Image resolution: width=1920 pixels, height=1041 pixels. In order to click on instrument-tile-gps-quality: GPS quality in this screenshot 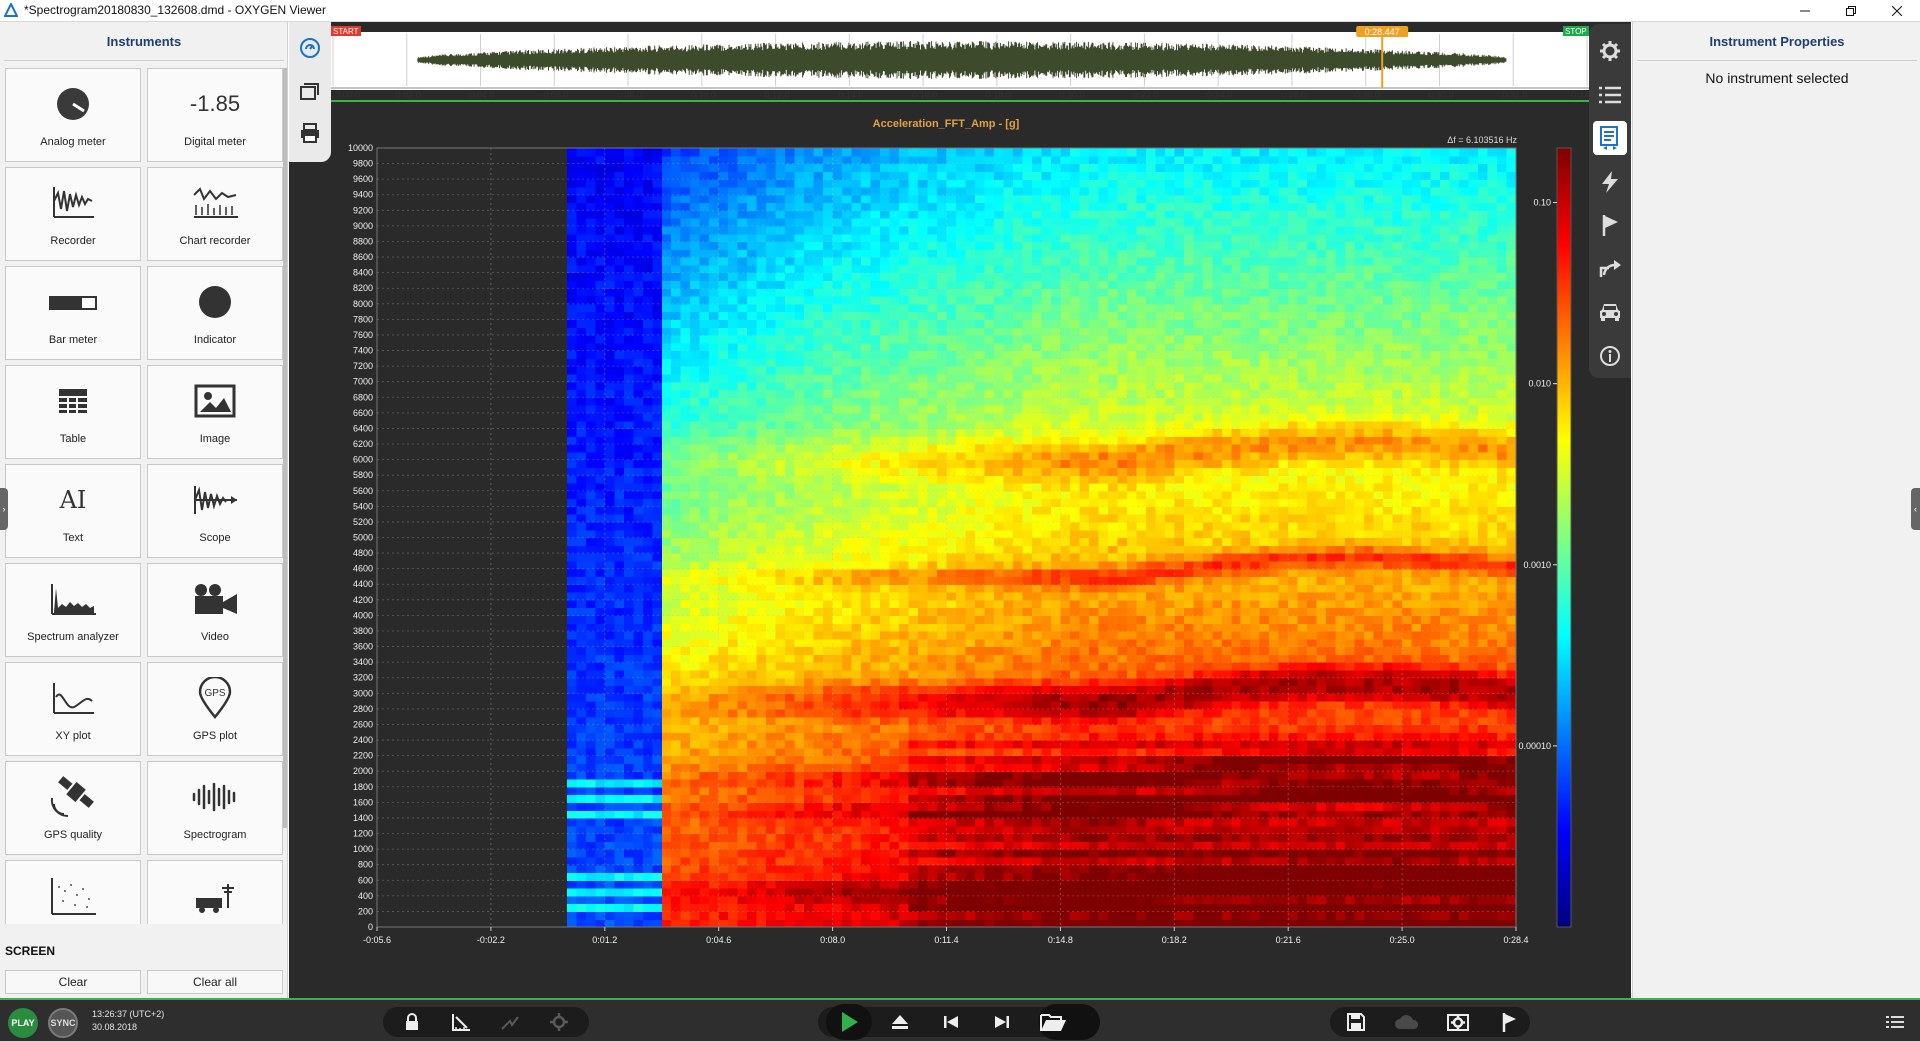, I will do `click(73, 808)`.